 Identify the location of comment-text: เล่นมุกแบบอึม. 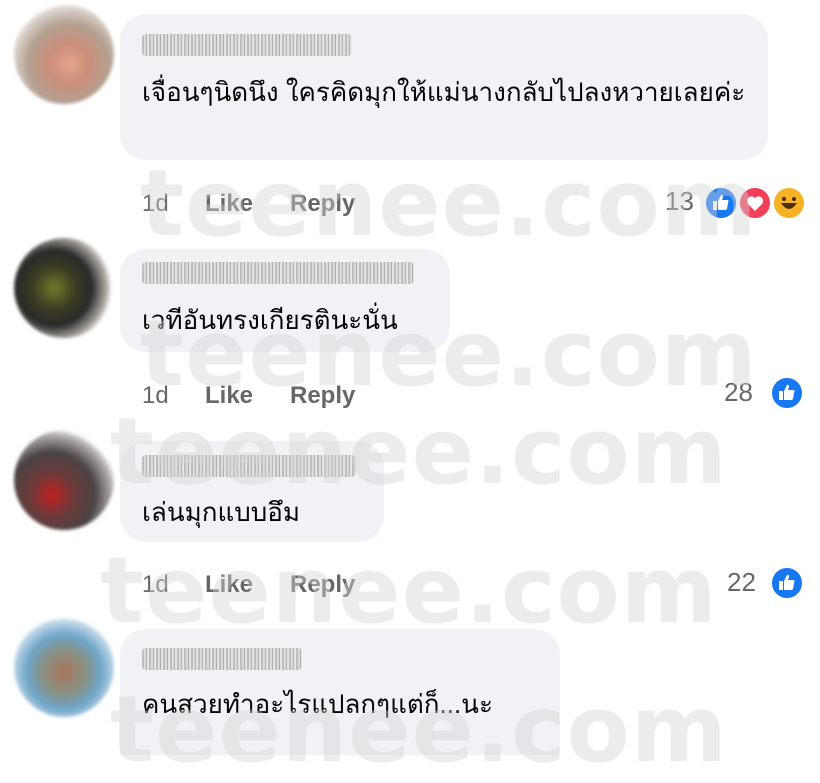
(221, 512).